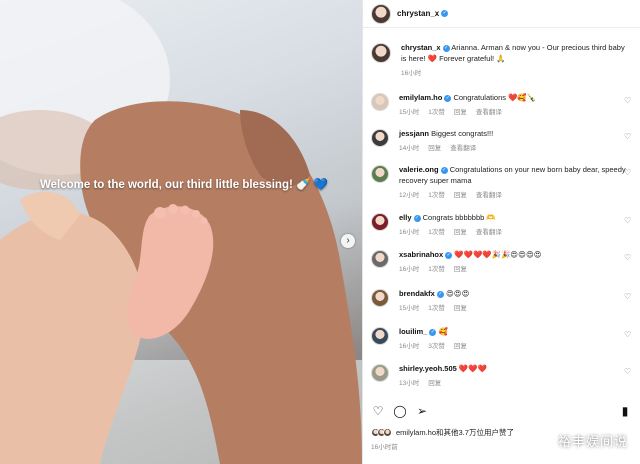 Image resolution: width=640 pixels, height=464 pixels. Describe the element at coordinates (421, 47) in the screenshot. I see `caption-username: chrystan_x` at that location.